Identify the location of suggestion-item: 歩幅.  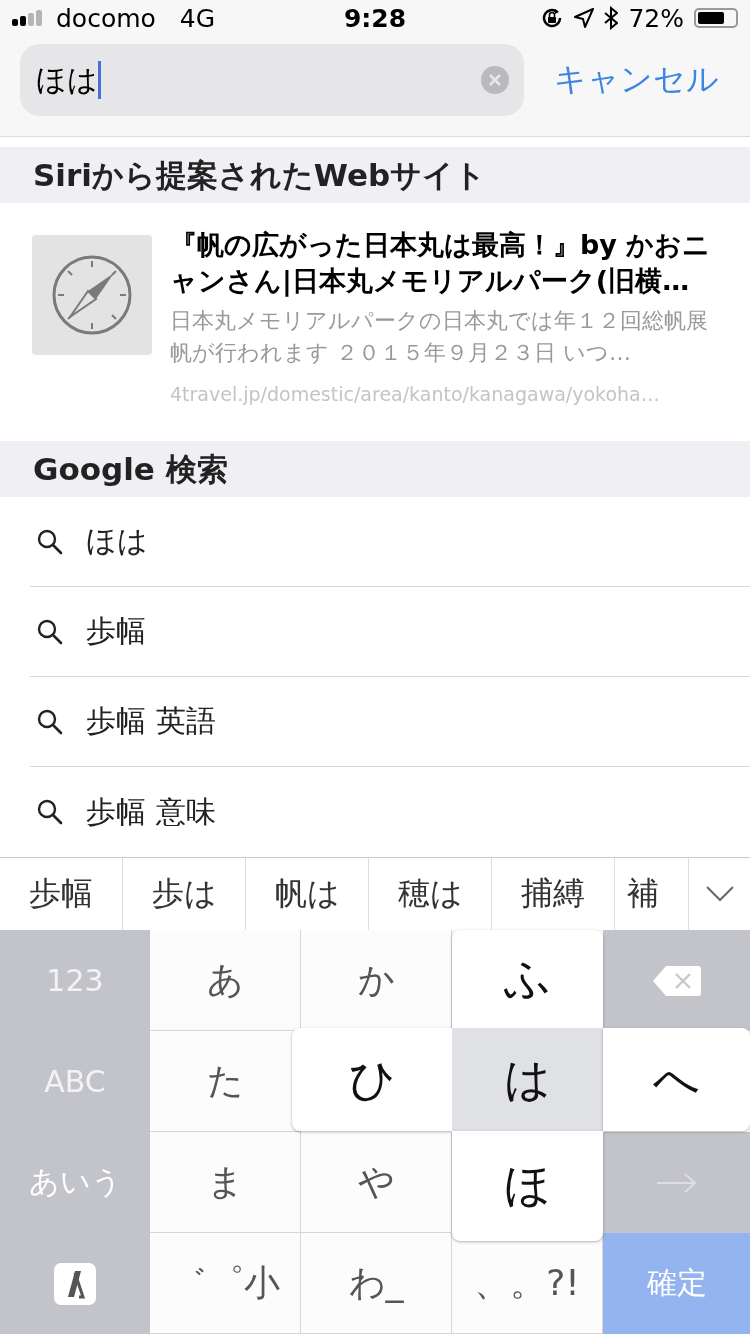
(390, 632).